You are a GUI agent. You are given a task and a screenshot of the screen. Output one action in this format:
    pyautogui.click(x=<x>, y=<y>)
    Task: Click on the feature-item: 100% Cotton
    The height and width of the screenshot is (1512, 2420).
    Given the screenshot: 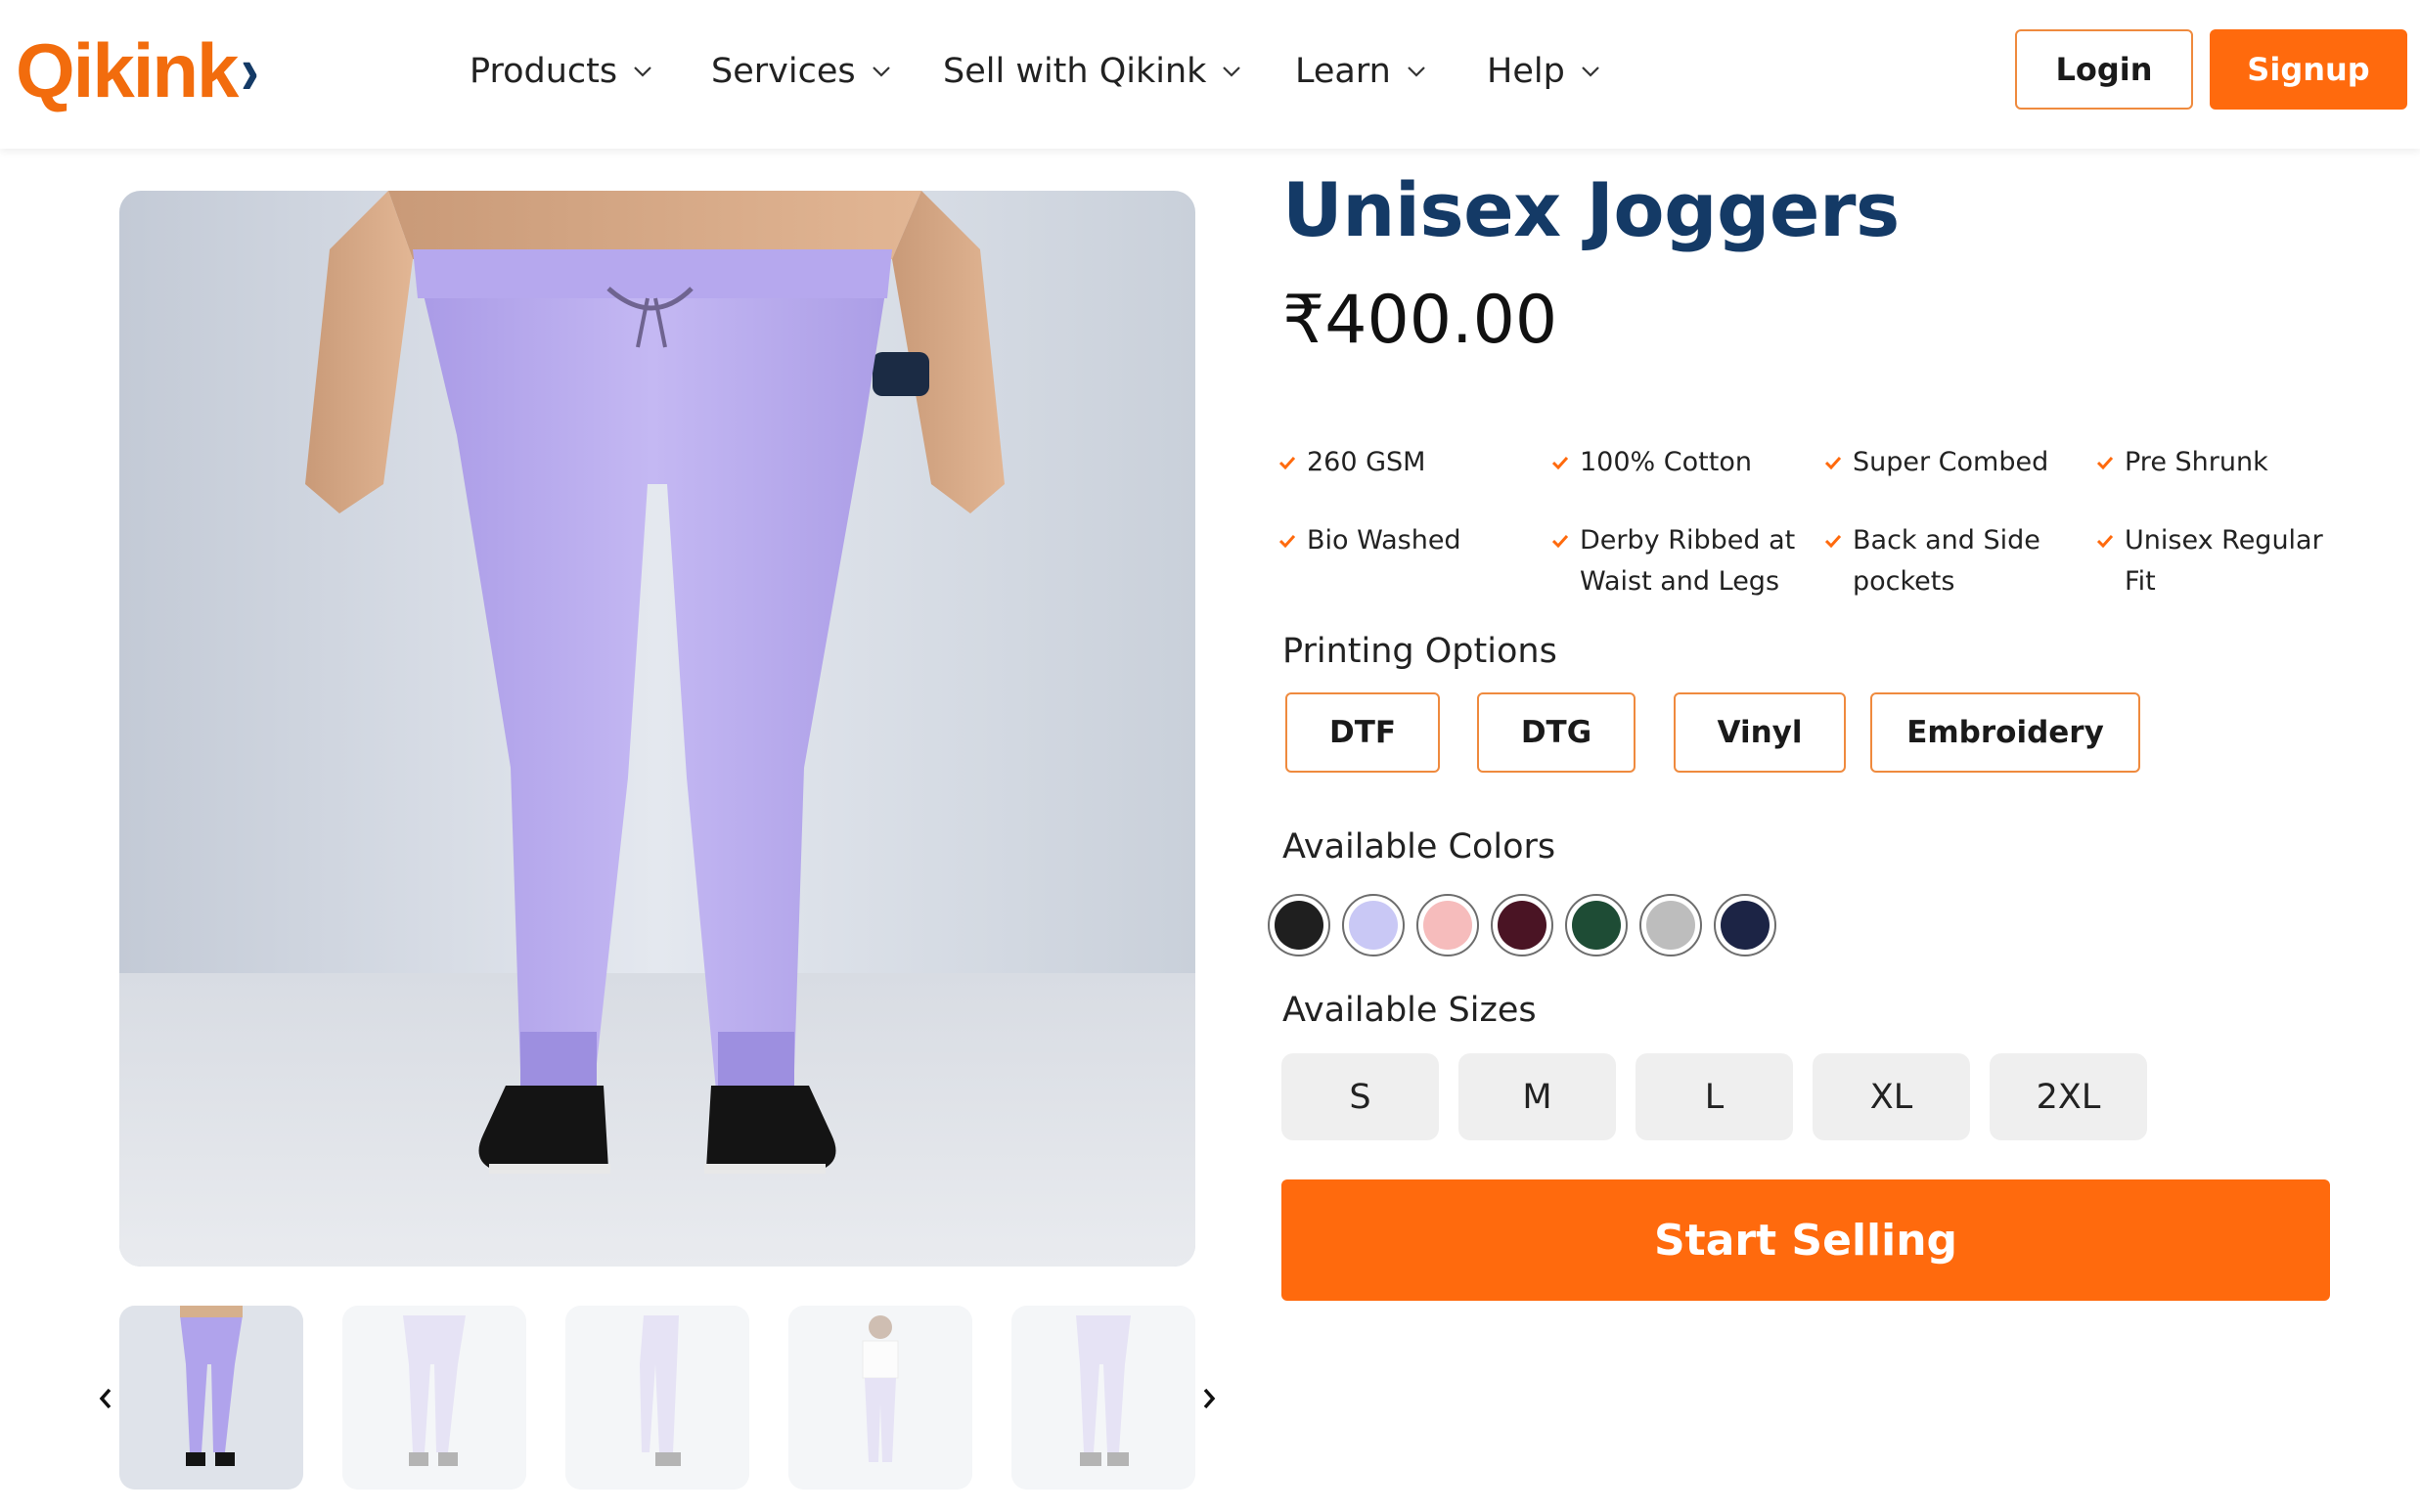 What is the action you would take?
    pyautogui.click(x=1652, y=463)
    